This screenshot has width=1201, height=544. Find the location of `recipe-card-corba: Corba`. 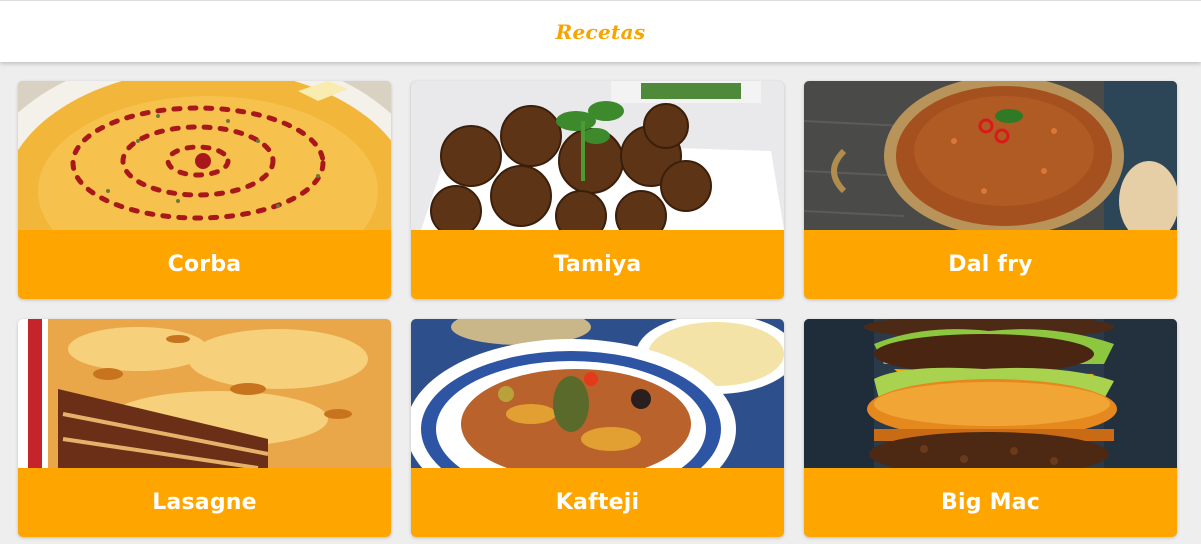

recipe-card-corba: Corba is located at coordinates (204, 190).